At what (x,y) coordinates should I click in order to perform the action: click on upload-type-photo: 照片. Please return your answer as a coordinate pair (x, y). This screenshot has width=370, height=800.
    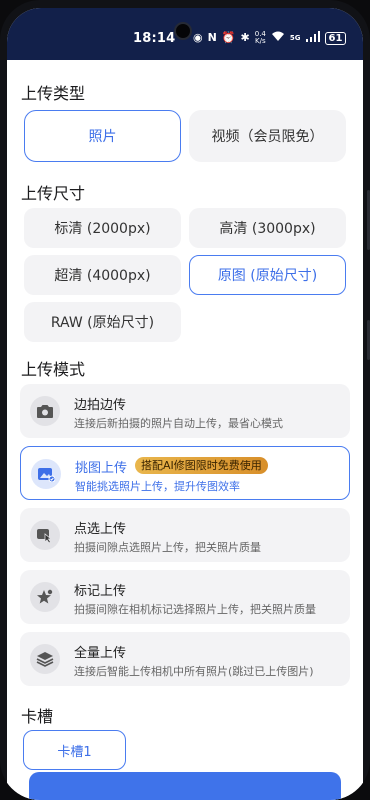
    Looking at the image, I should click on (102, 136).